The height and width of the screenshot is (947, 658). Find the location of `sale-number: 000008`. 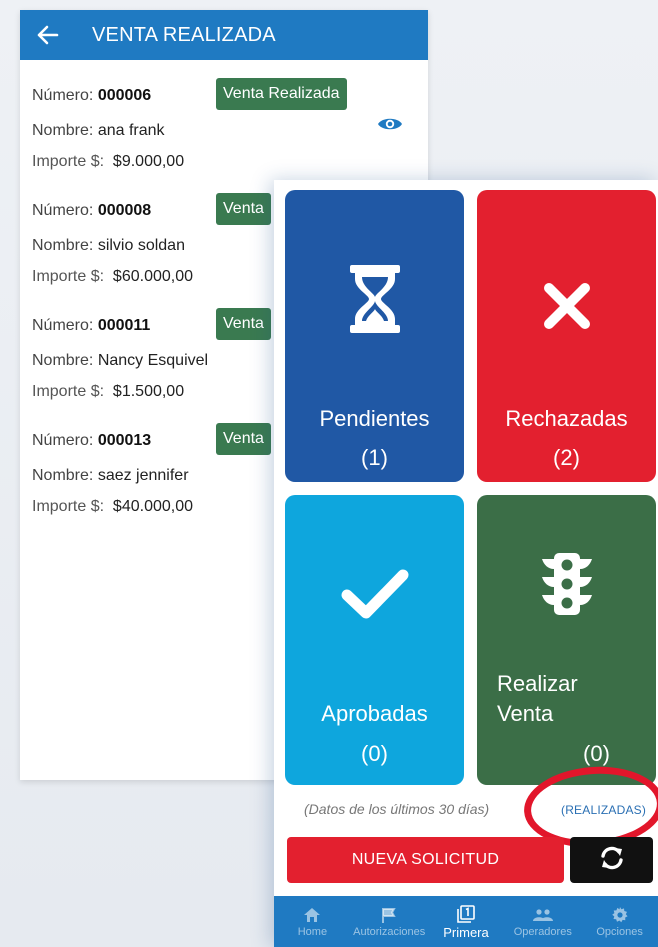

sale-number: 000008 is located at coordinates (124, 210).